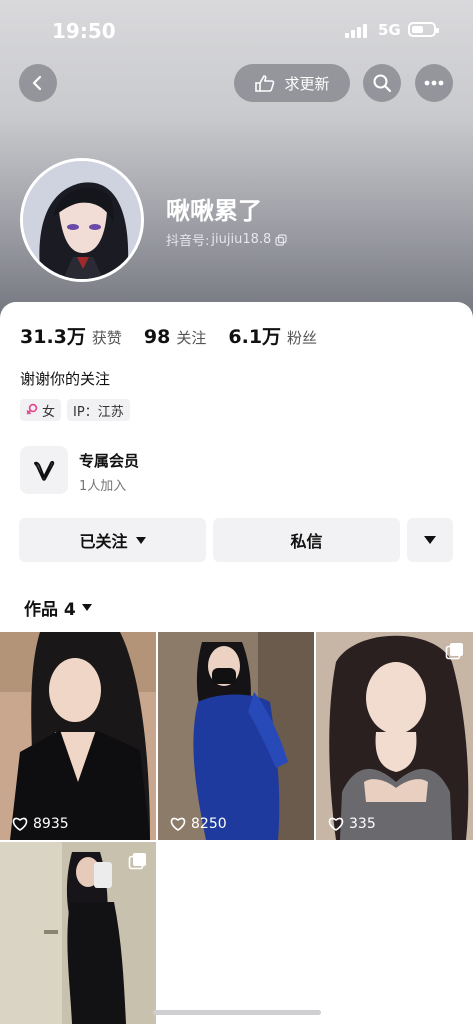 Image resolution: width=473 pixels, height=1024 pixels. I want to click on video-thumbnail: 8250, so click(236, 736).